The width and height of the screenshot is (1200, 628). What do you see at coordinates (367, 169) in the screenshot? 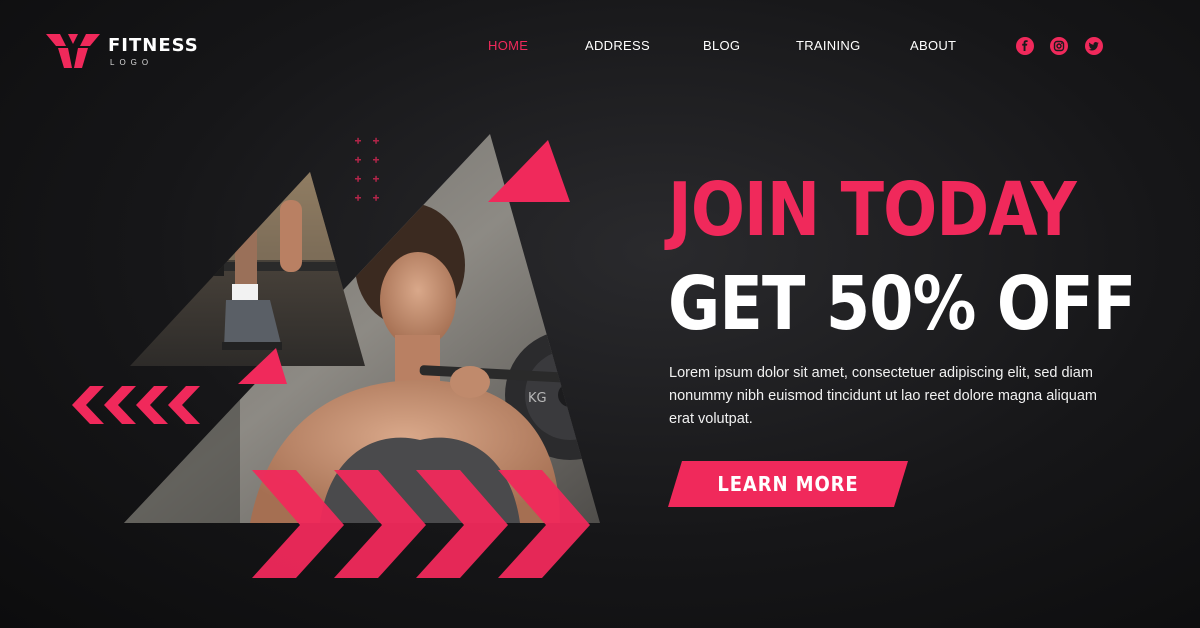
I see `plus-pattern` at bounding box center [367, 169].